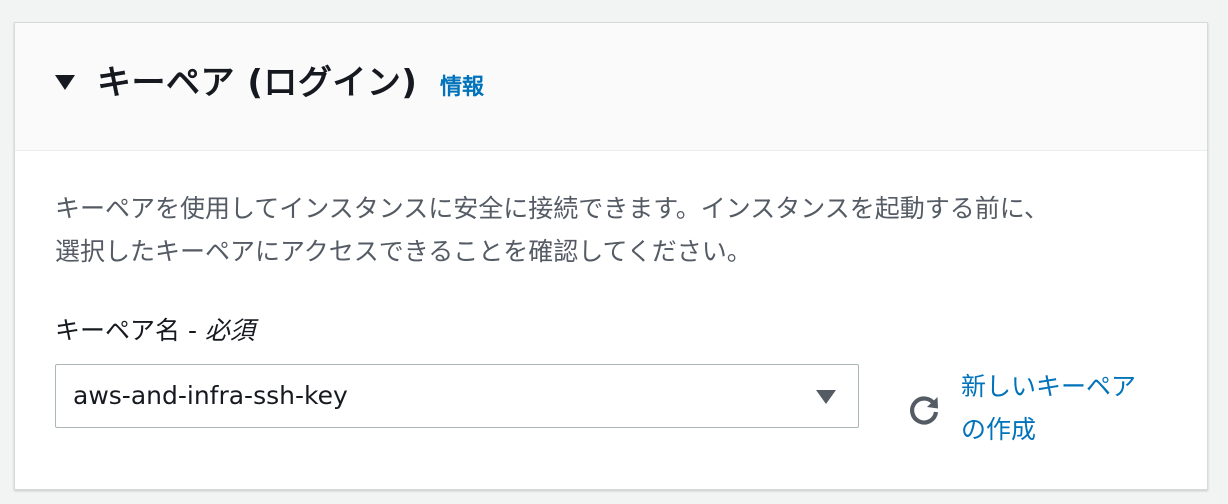  I want to click on create-new-key-pair-link: 新しいキーペア の作成, so click(1071, 408).